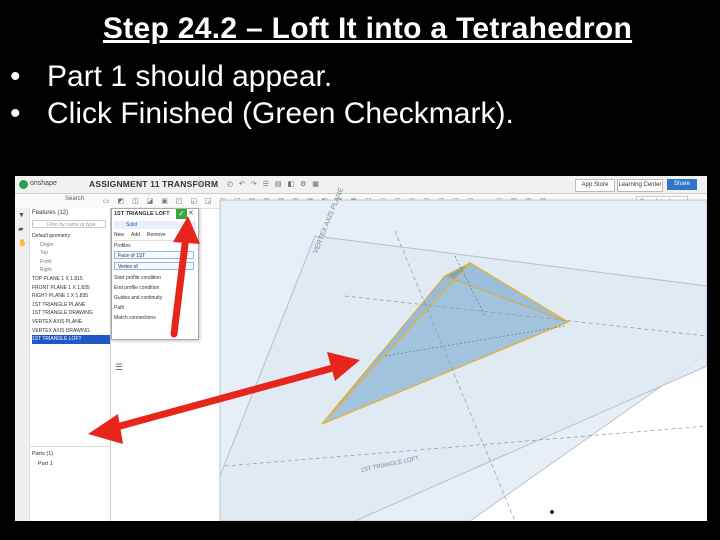 This screenshot has height=540, width=720. I want to click on bullet-text: Click Finished (Green Checkmark)., so click(280, 113).